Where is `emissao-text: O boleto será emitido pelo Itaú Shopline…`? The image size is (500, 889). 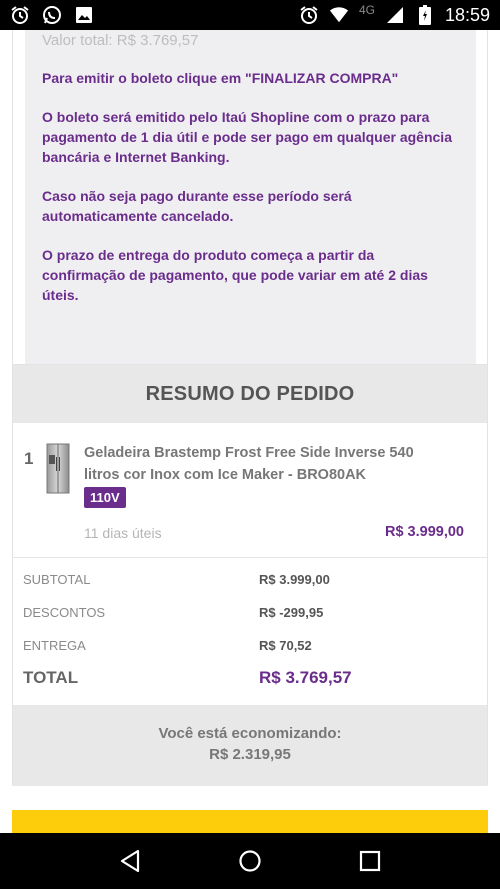
emissao-text: O boleto será emitido pelo Itaú Shopline… is located at coordinates (247, 137).